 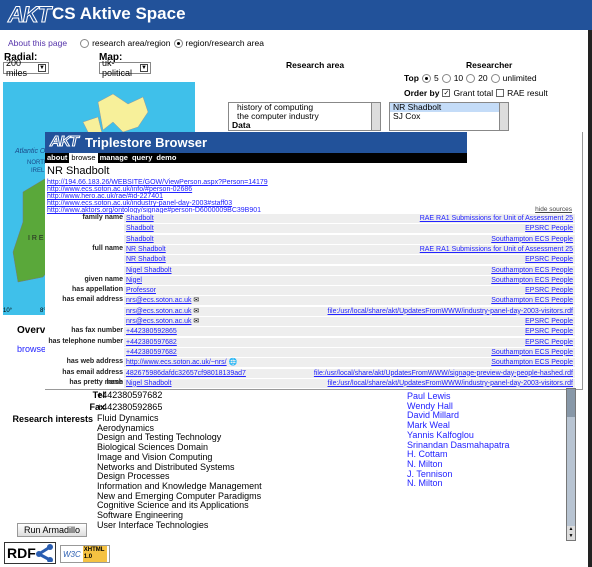 I want to click on list-item: SJ Cox, so click(x=449, y=116).